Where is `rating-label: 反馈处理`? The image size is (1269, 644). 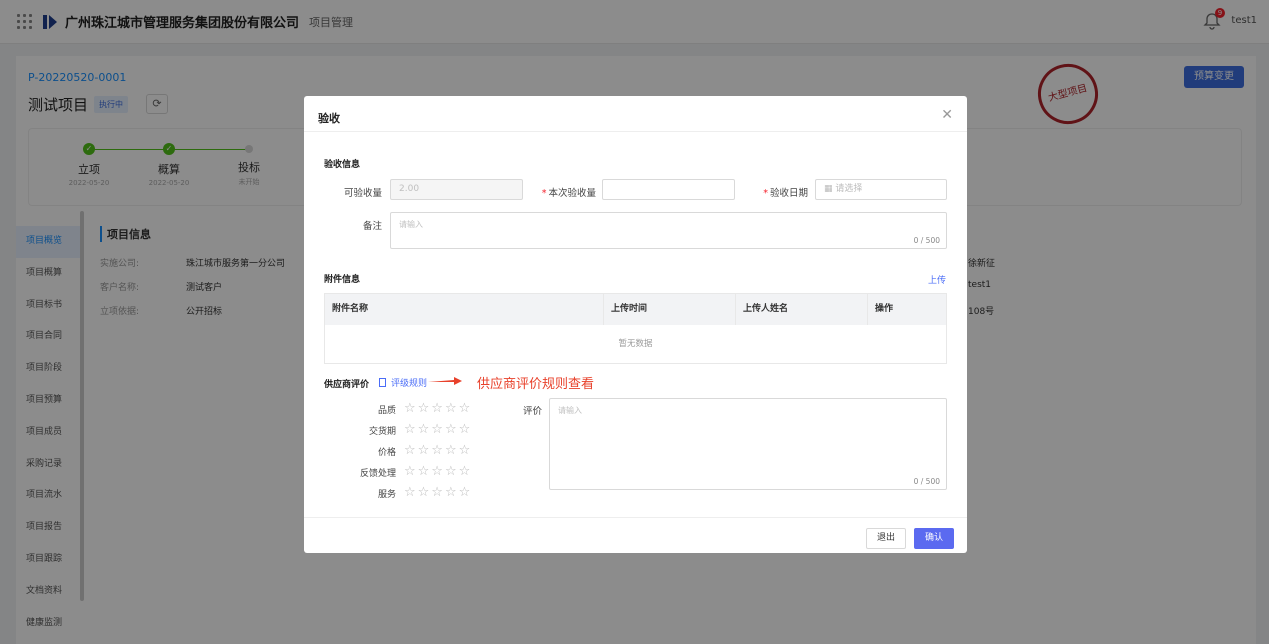 rating-label: 反馈处理 is located at coordinates (377, 474).